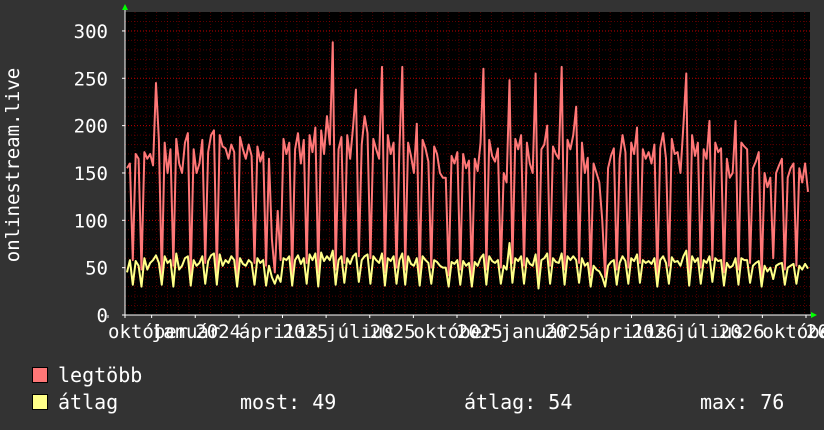 Image resolution: width=824 pixels, height=430 pixels. Describe the element at coordinates (40, 402) in the screenshot. I see `legend-swatch-avg` at that location.